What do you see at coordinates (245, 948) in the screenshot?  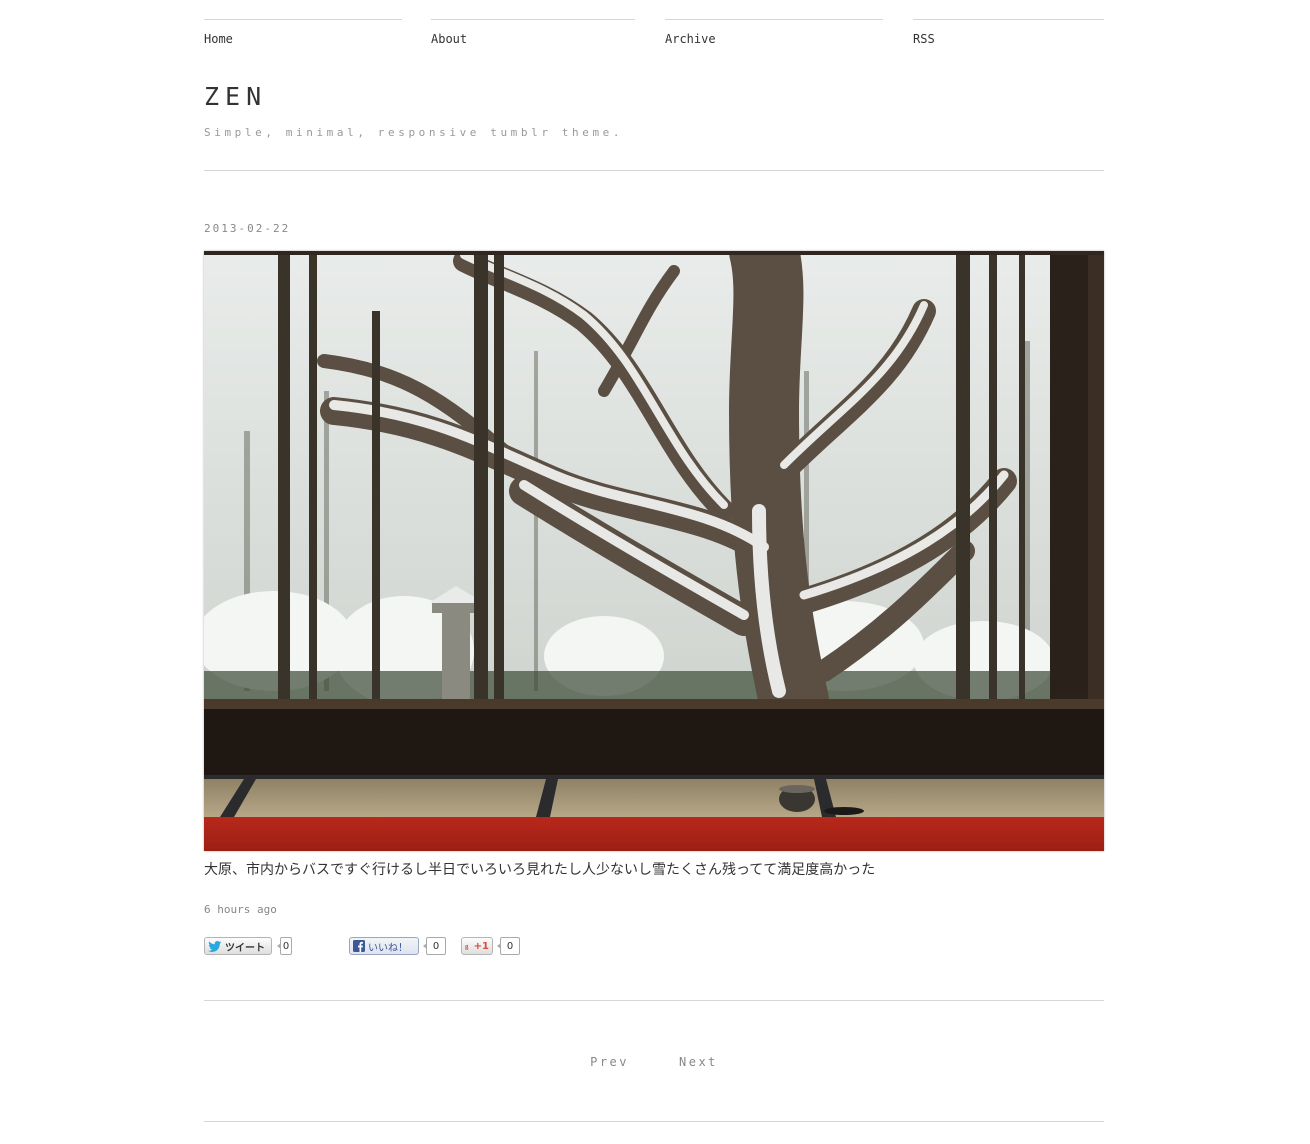 I see `tweet-label: ツイート` at bounding box center [245, 948].